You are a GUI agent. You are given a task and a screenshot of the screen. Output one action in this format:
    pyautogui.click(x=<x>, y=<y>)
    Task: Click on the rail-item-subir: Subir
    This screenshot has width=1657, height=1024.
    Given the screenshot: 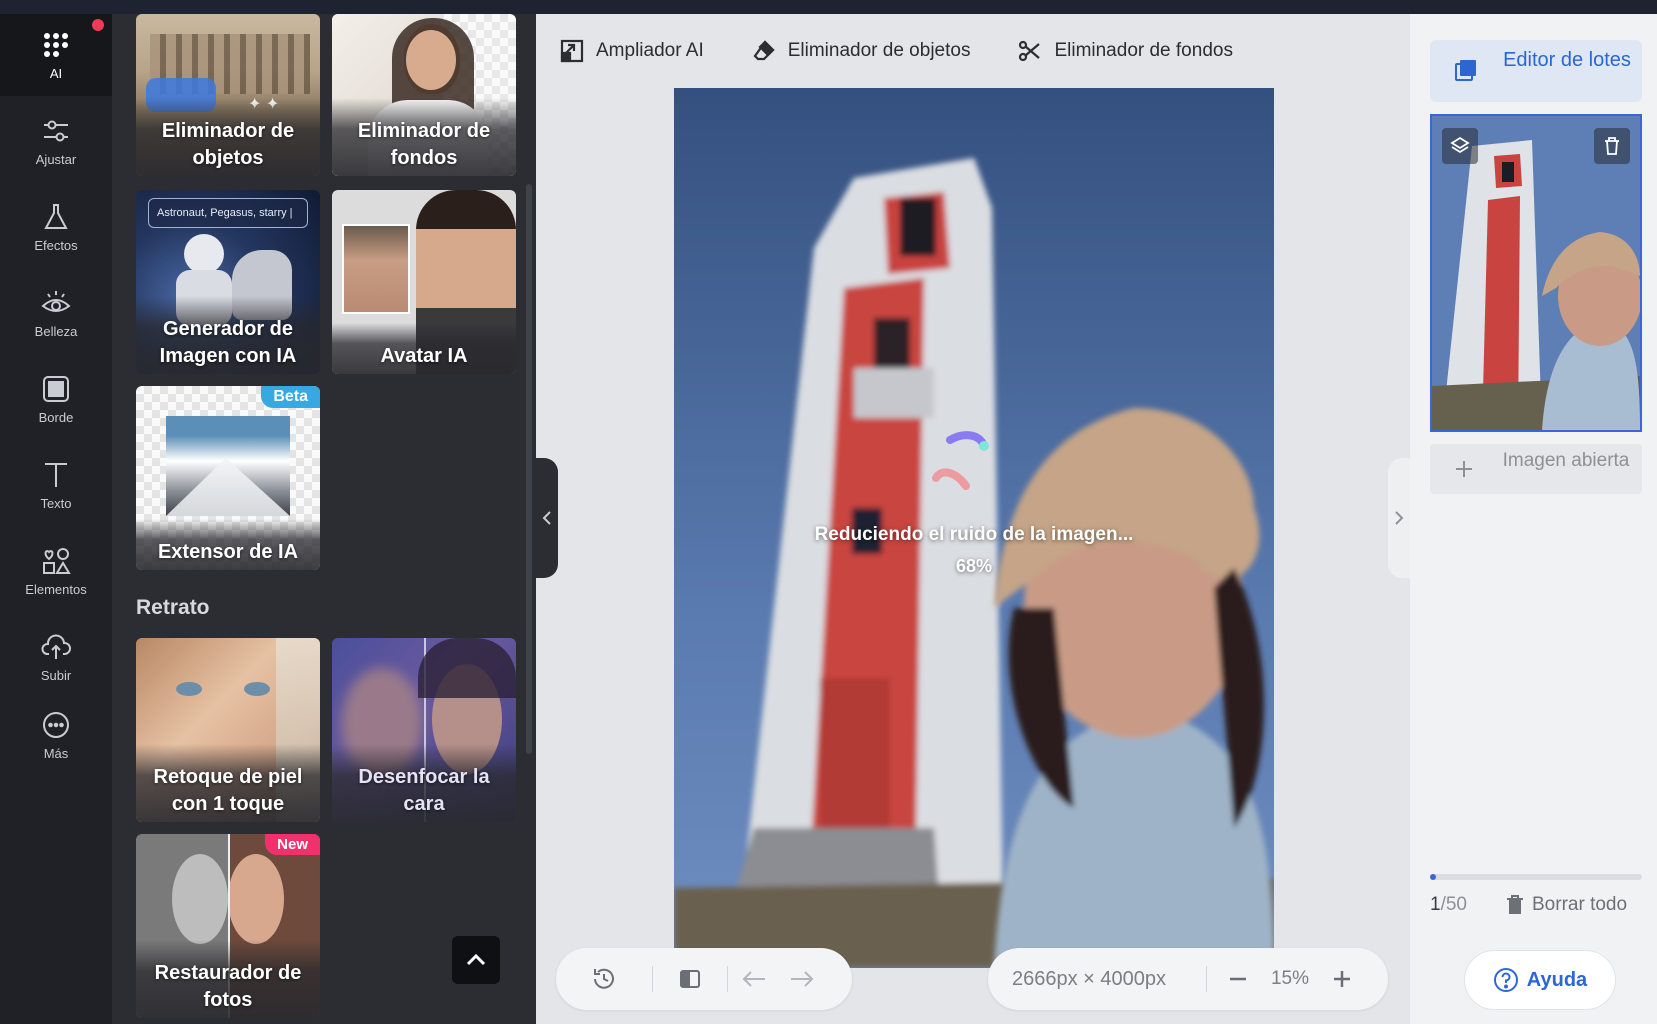 What is the action you would take?
    pyautogui.click(x=56, y=657)
    